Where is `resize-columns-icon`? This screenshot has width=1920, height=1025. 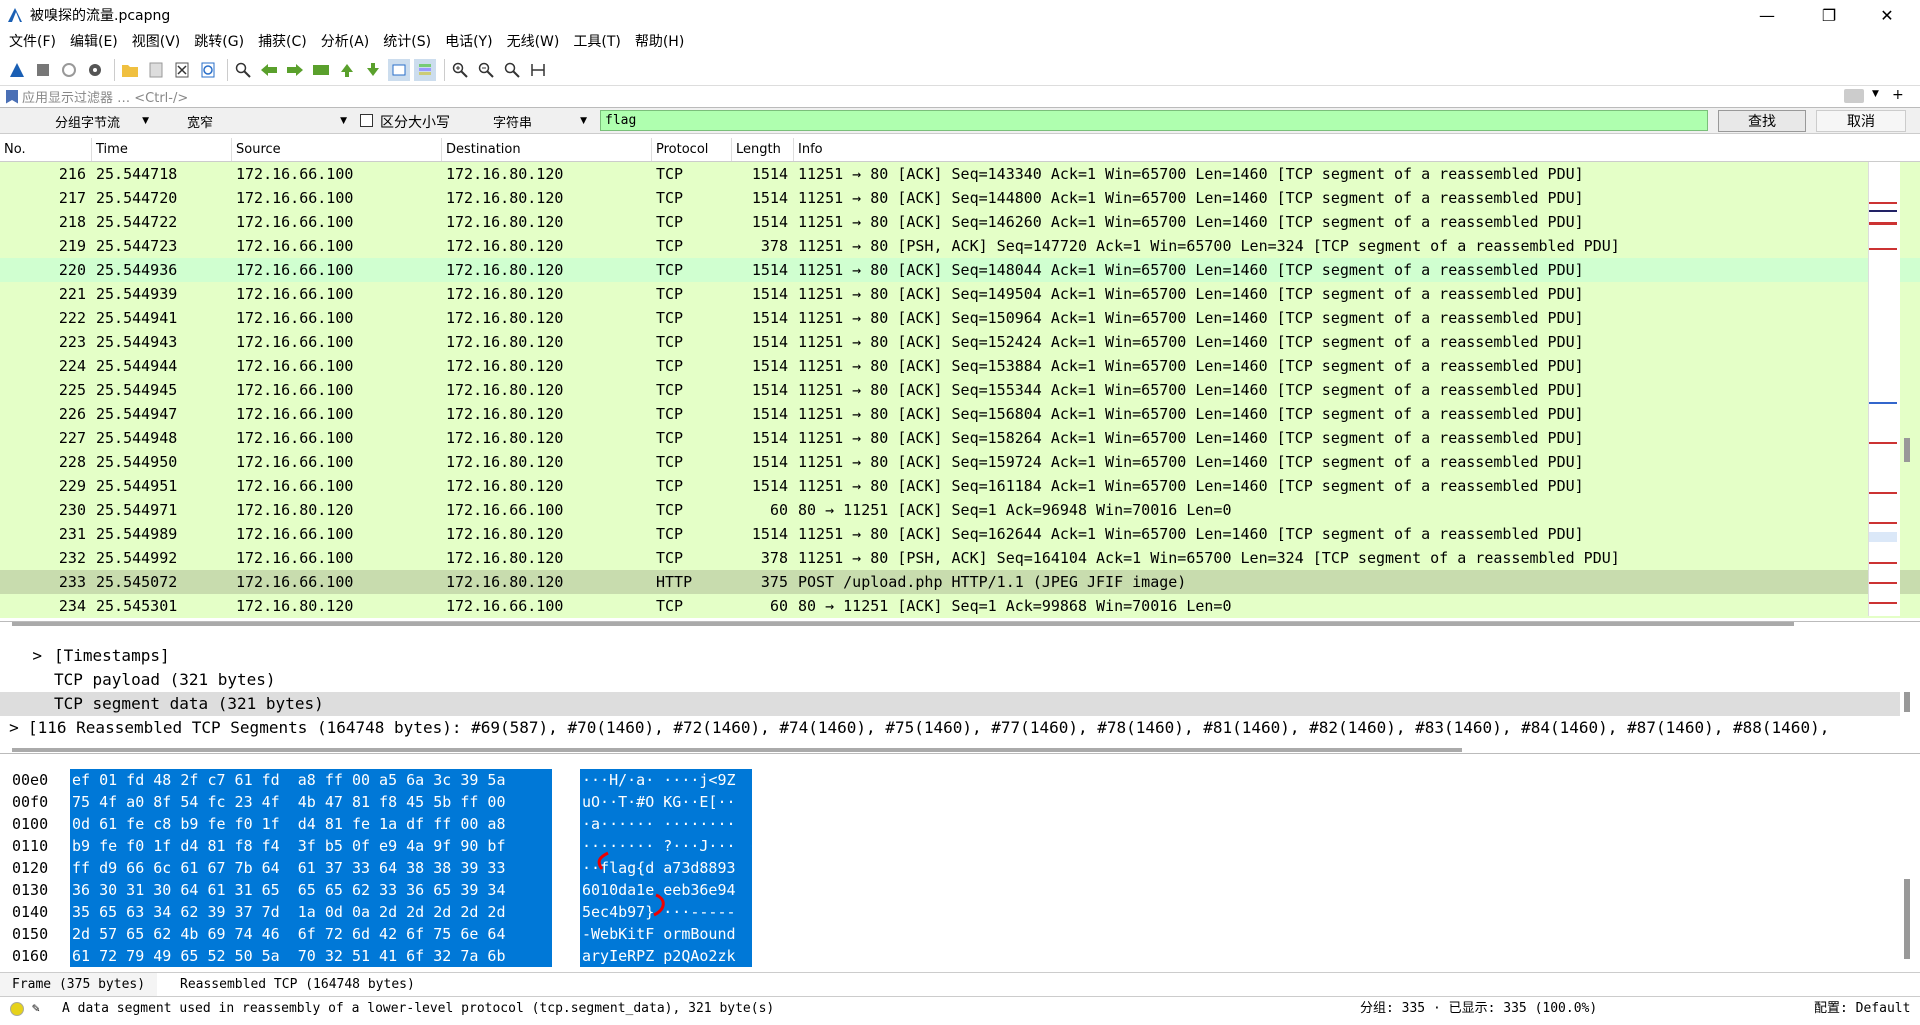
resize-columns-icon is located at coordinates (538, 70).